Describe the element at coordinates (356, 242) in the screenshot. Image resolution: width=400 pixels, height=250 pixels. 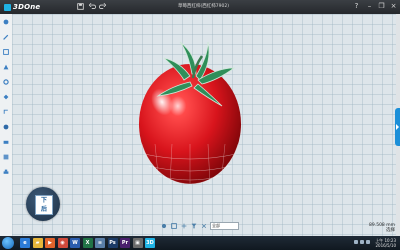
I see `network-icon` at that location.